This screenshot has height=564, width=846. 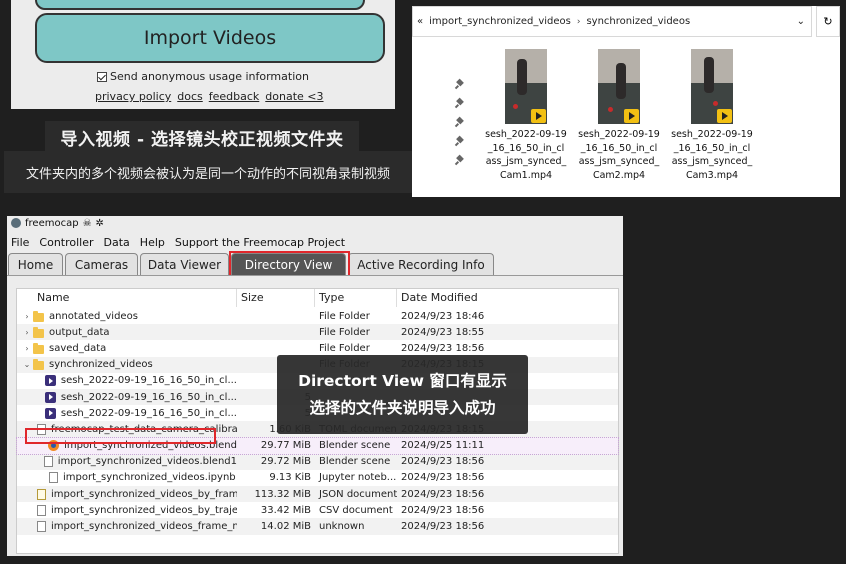 I want to click on refresh-icon: ↻, so click(x=828, y=21).